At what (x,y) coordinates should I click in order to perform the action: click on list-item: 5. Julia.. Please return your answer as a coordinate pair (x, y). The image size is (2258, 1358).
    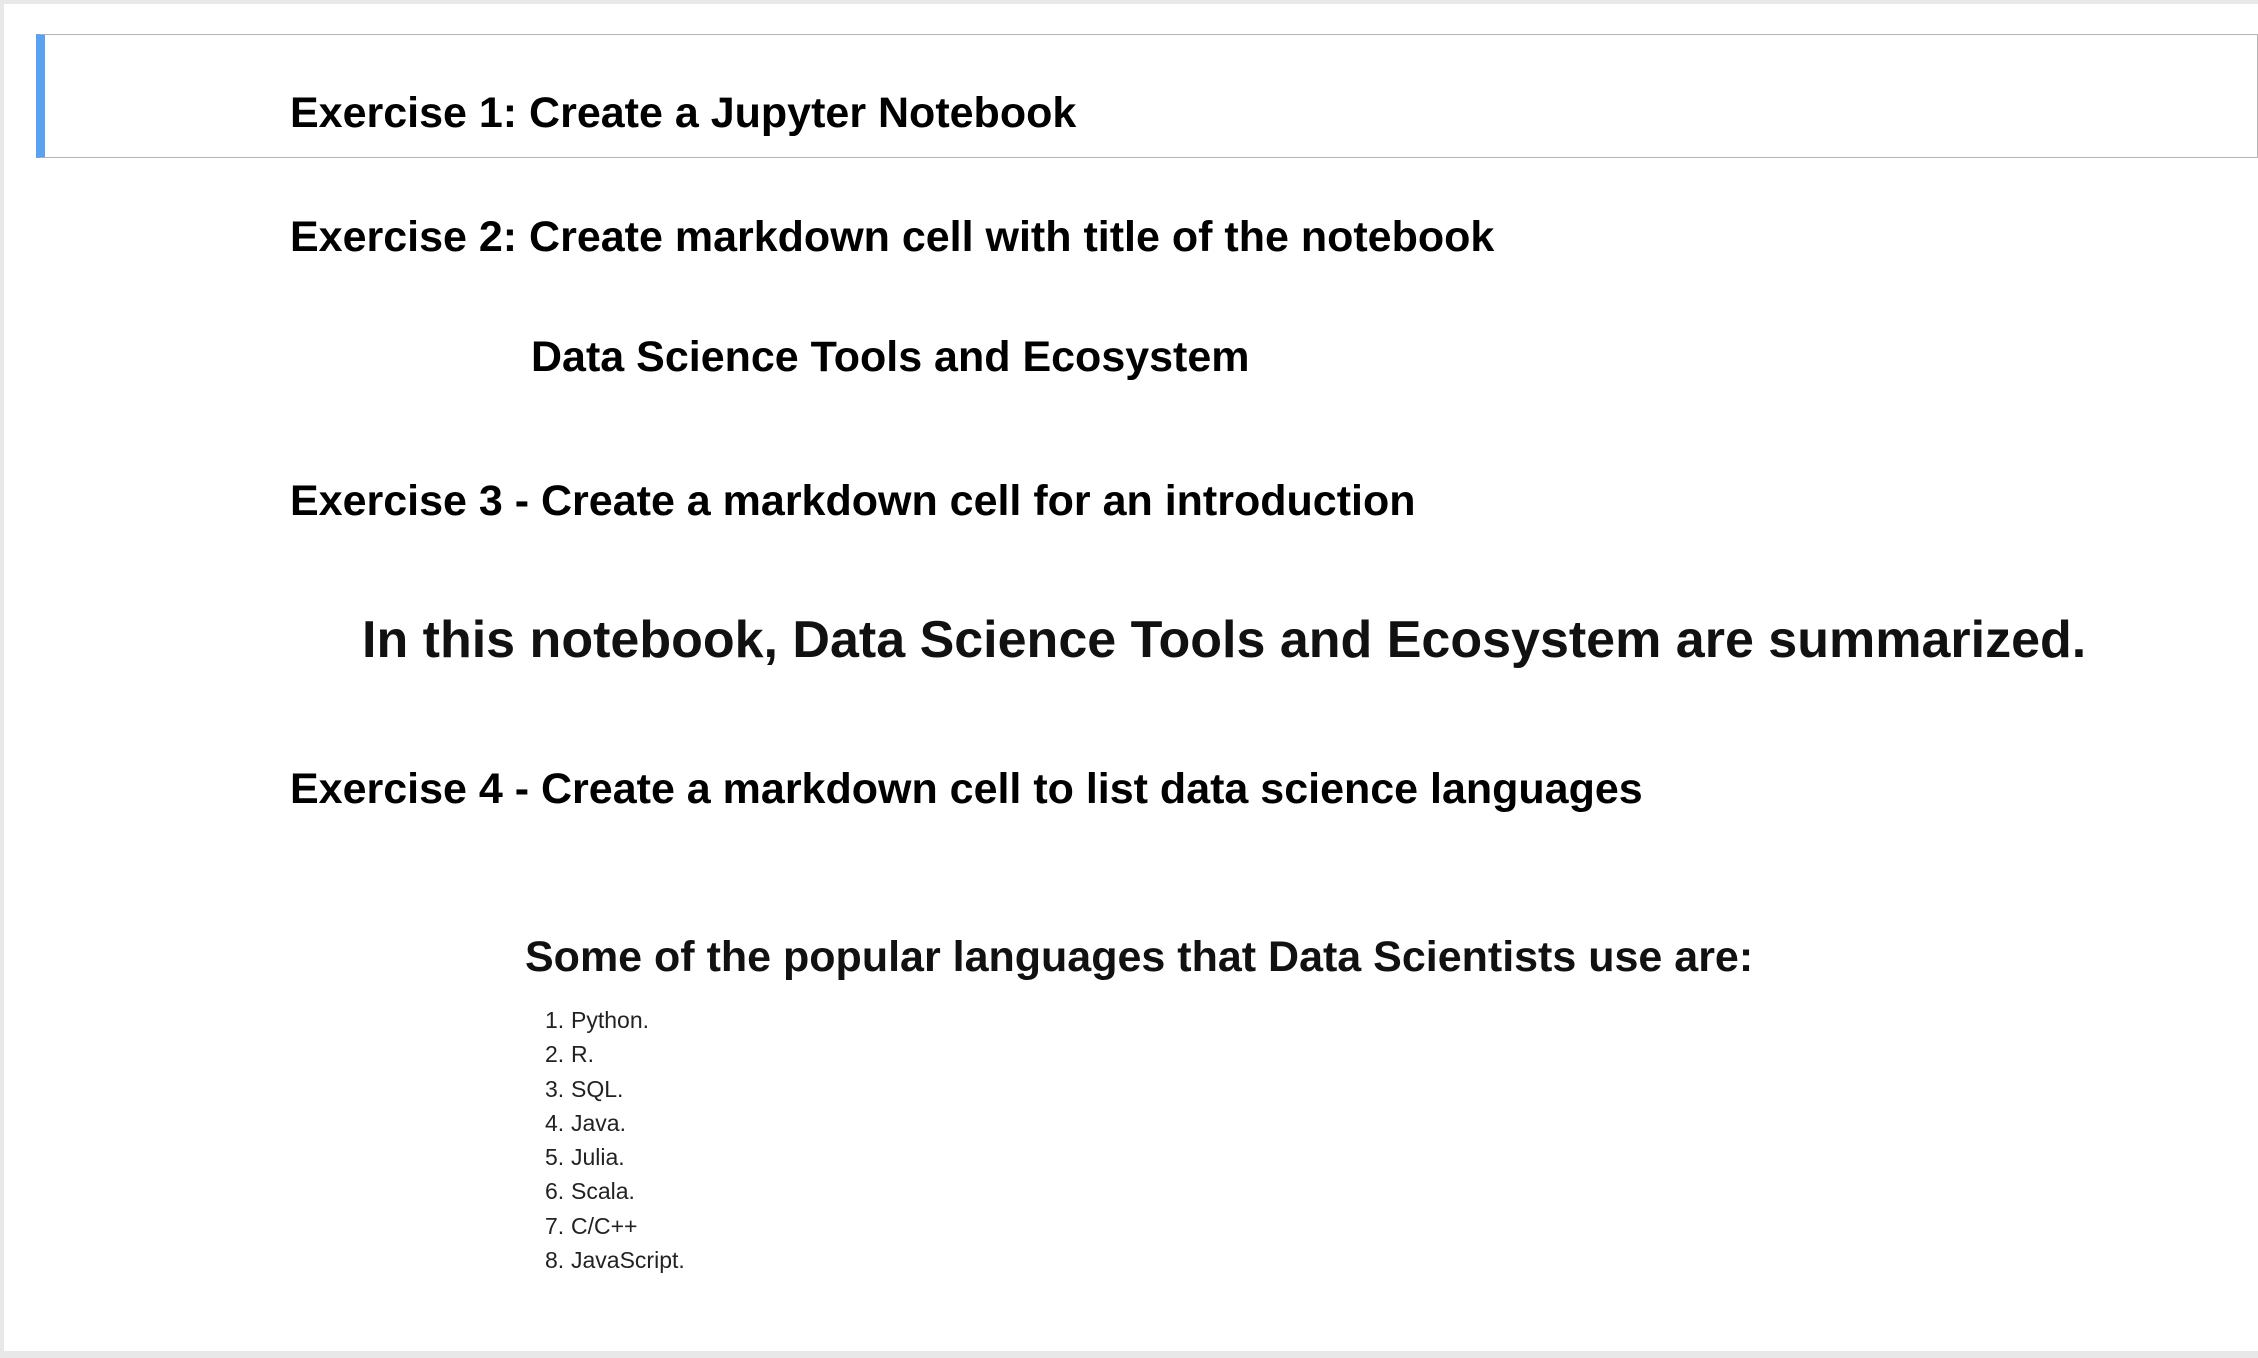
    Looking at the image, I should click on (615, 1157).